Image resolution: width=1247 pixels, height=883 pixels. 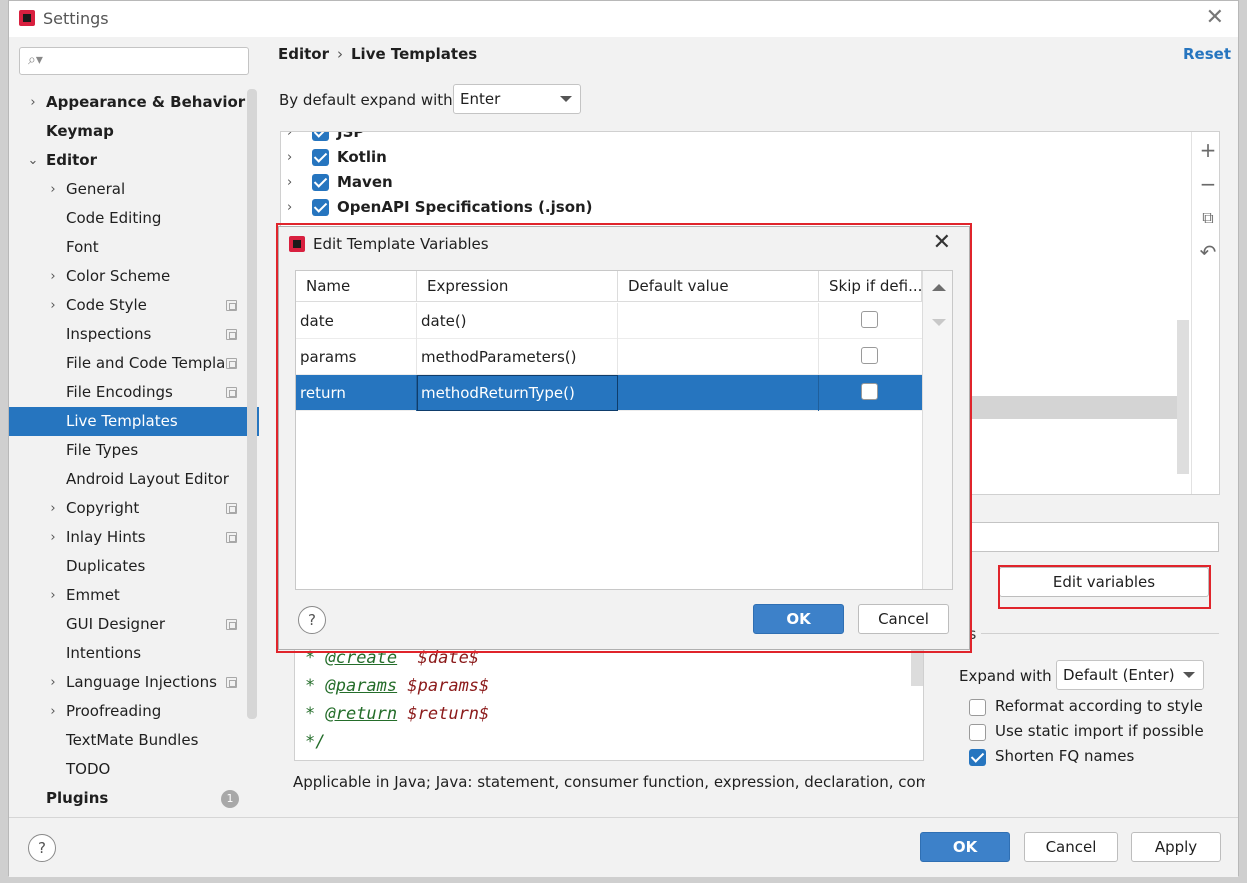 What do you see at coordinates (977, 707) in the screenshot?
I see `reformat-checkbox` at bounding box center [977, 707].